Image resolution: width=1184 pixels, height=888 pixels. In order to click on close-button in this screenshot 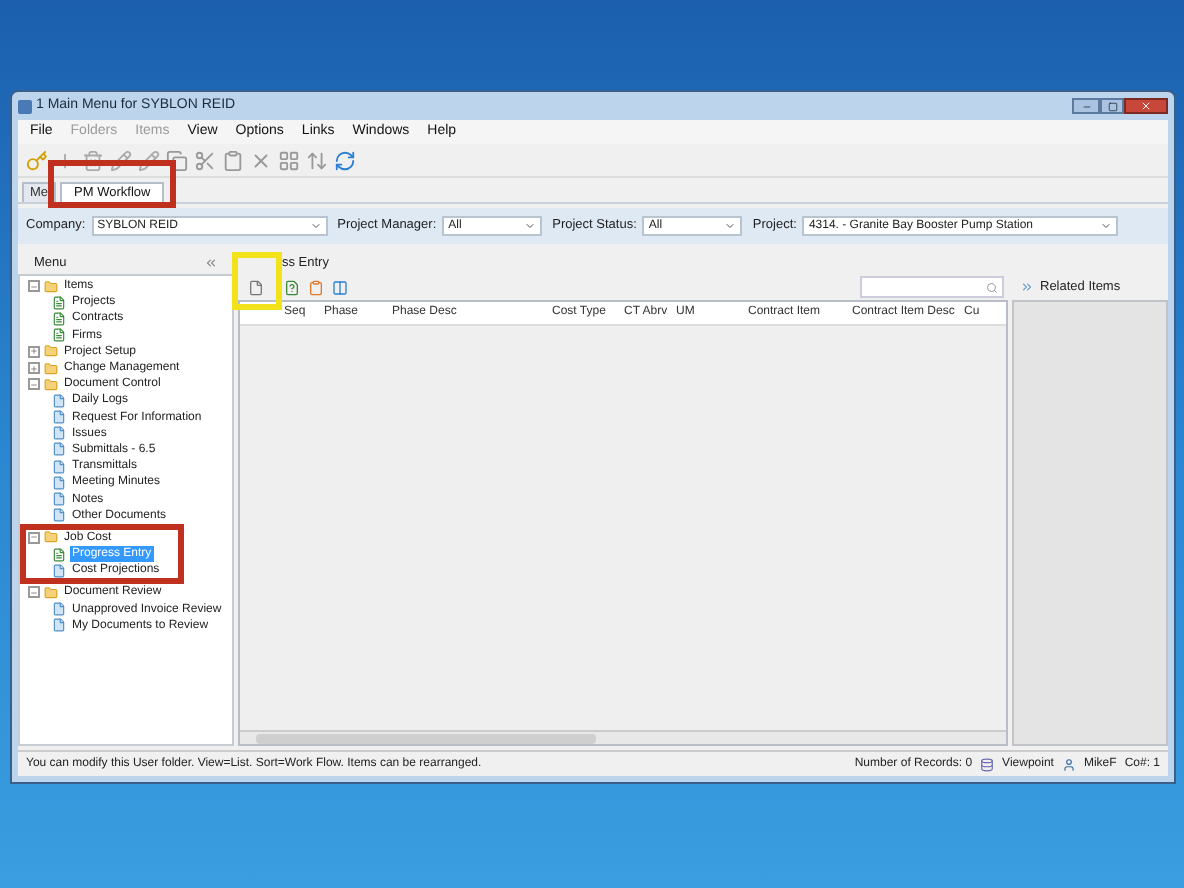, I will do `click(1146, 106)`.